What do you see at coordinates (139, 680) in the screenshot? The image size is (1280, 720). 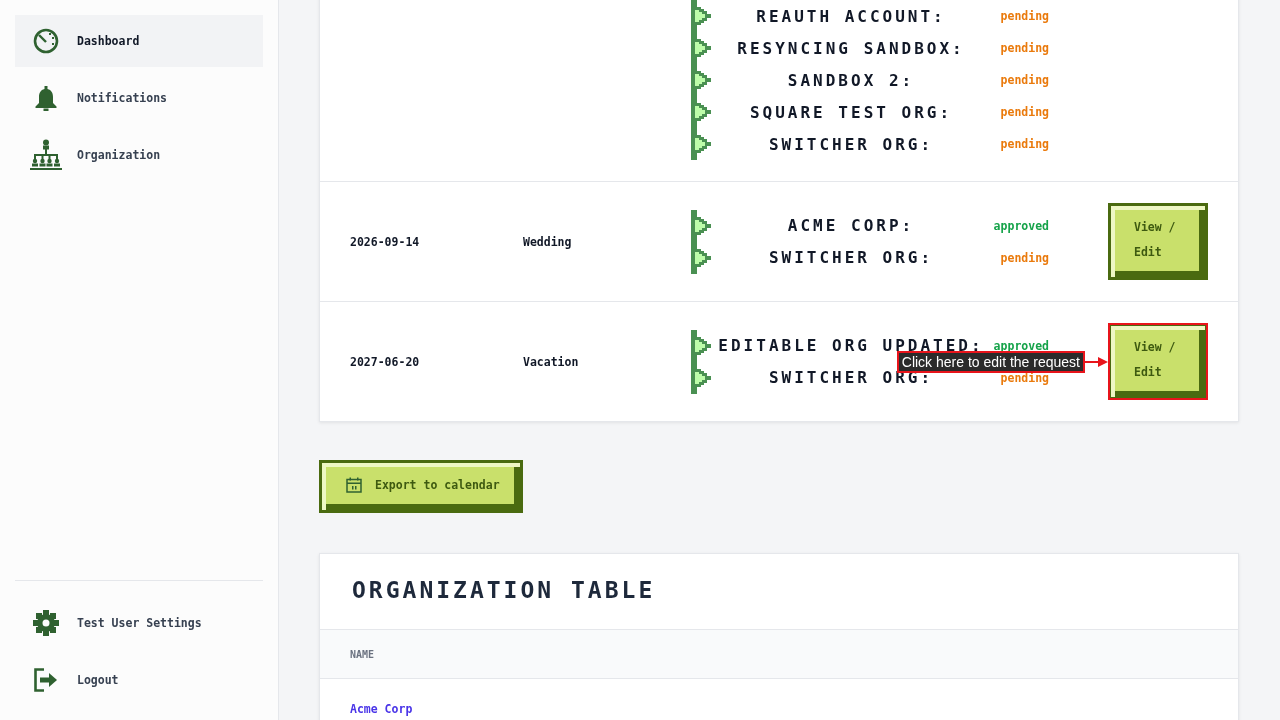 I see `sidebar-item: Logout` at bounding box center [139, 680].